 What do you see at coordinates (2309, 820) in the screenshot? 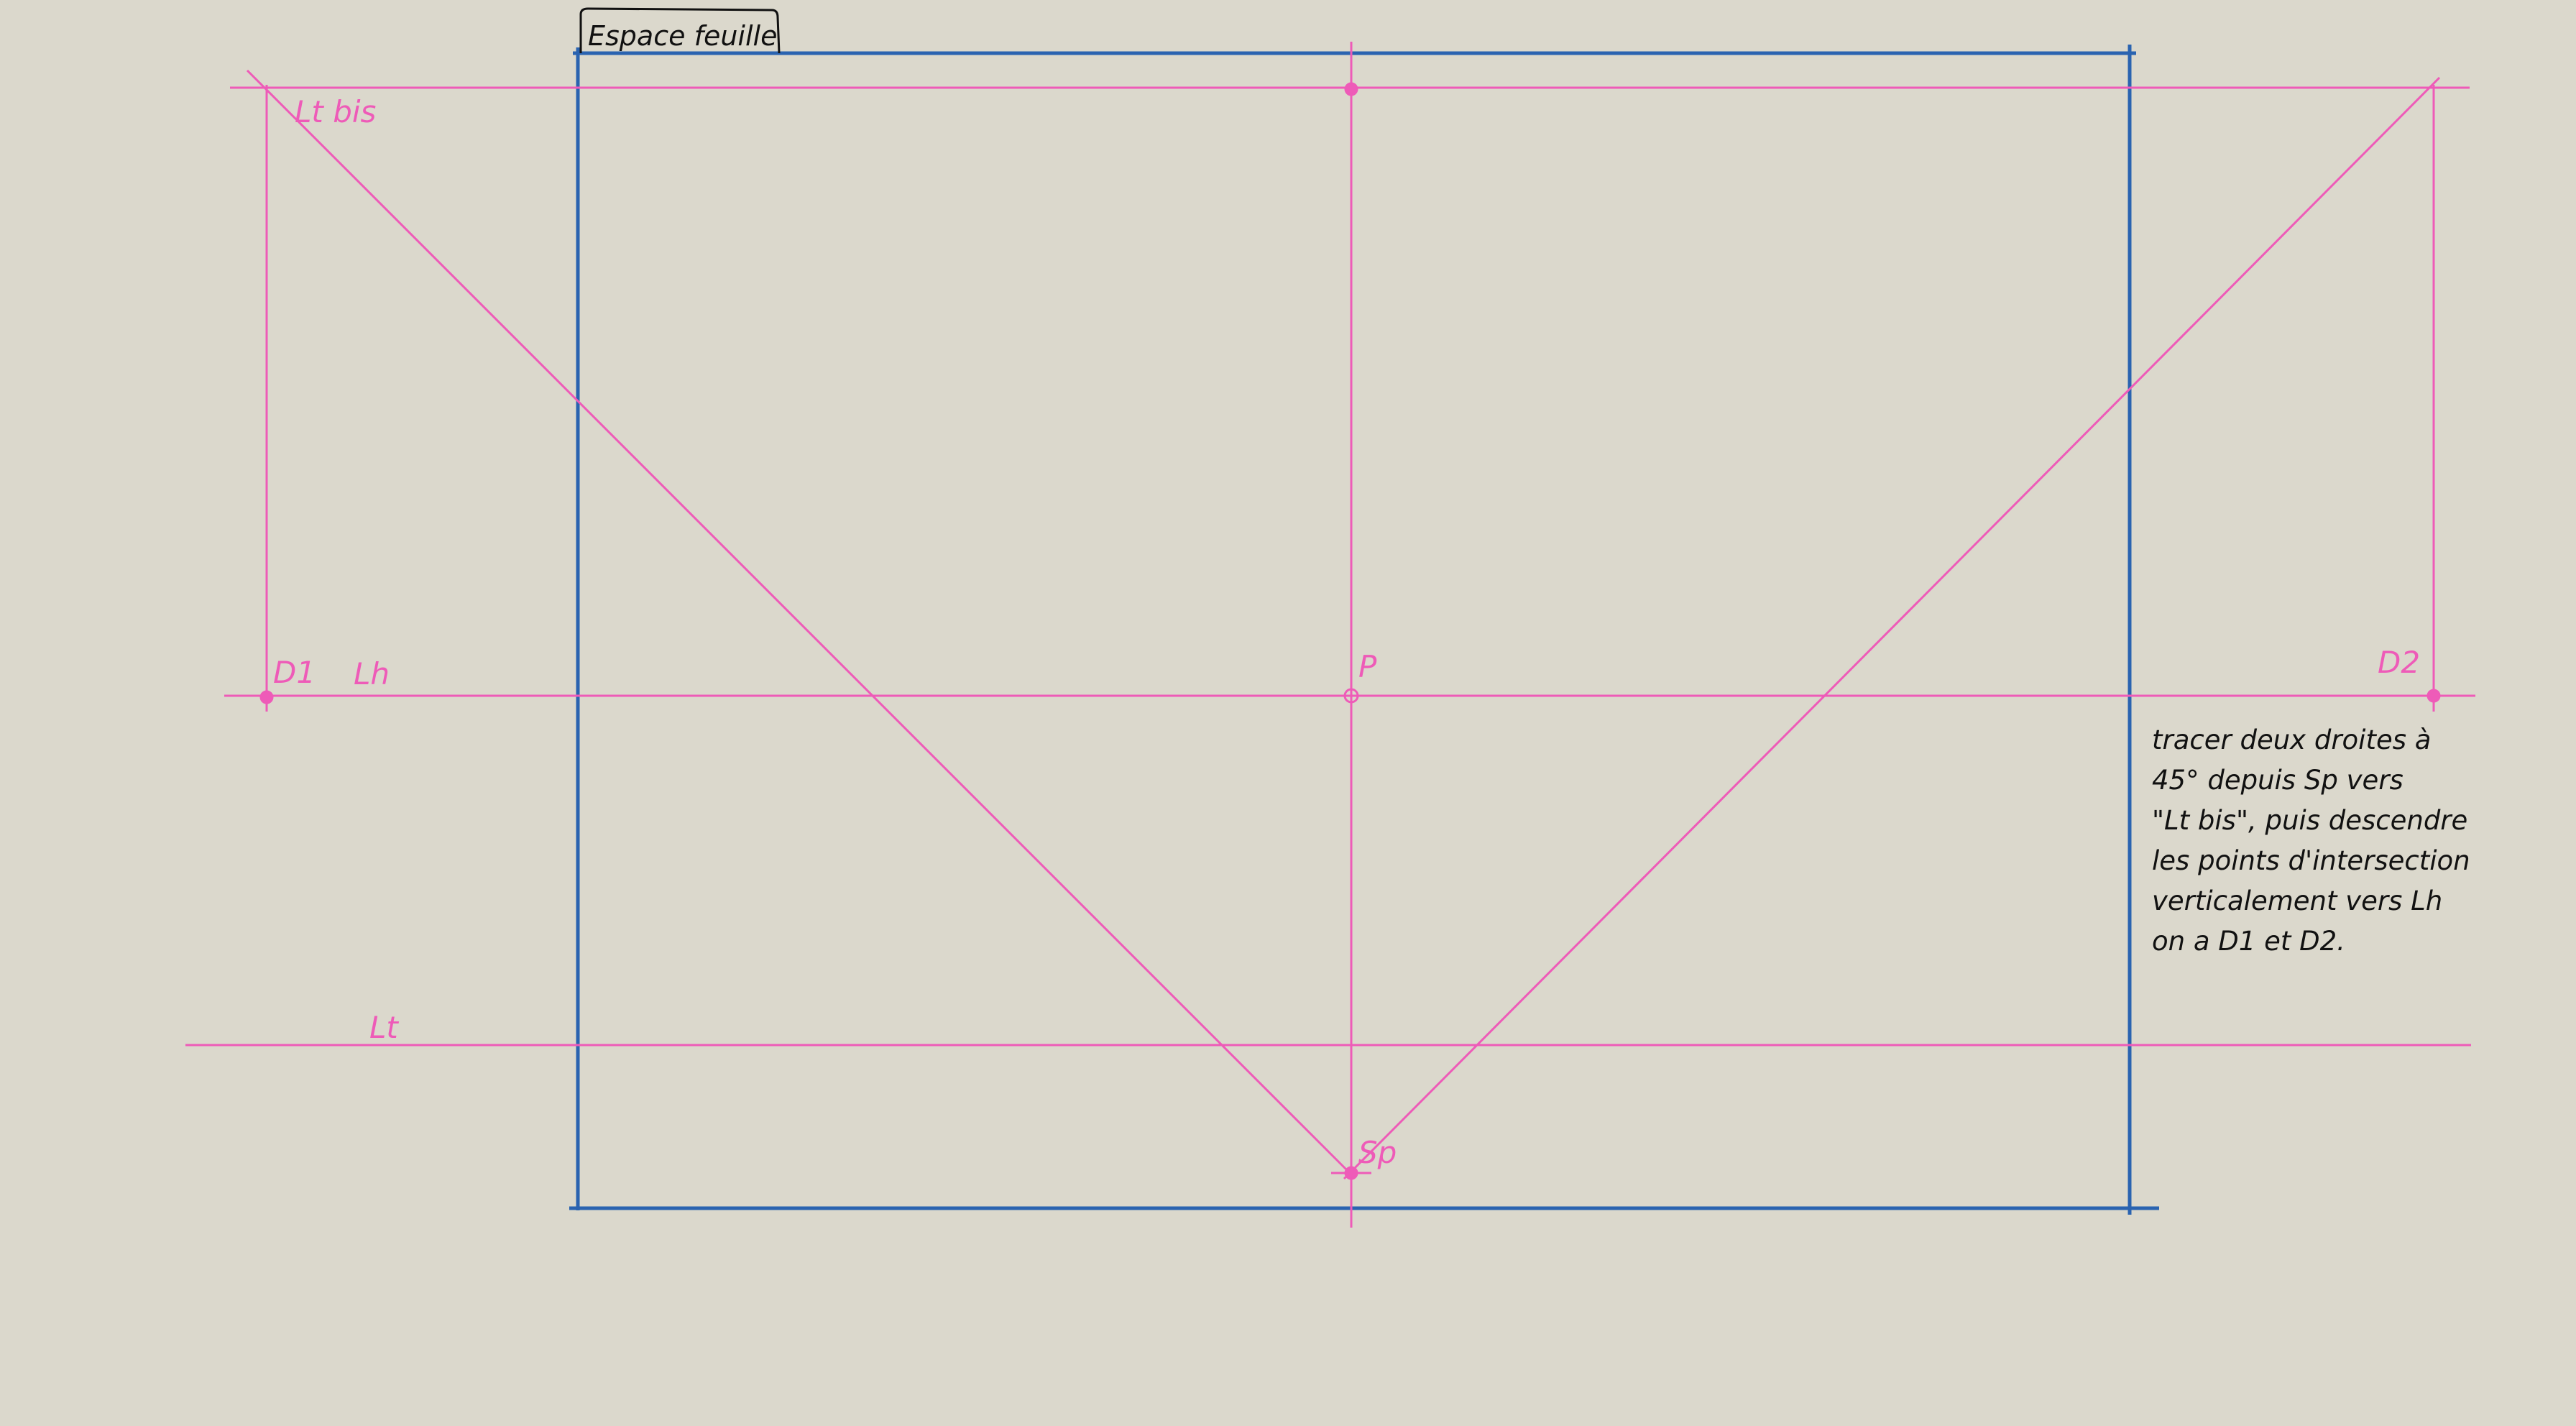
I see `note-line-3: "Lt bis", puis descendre` at bounding box center [2309, 820].